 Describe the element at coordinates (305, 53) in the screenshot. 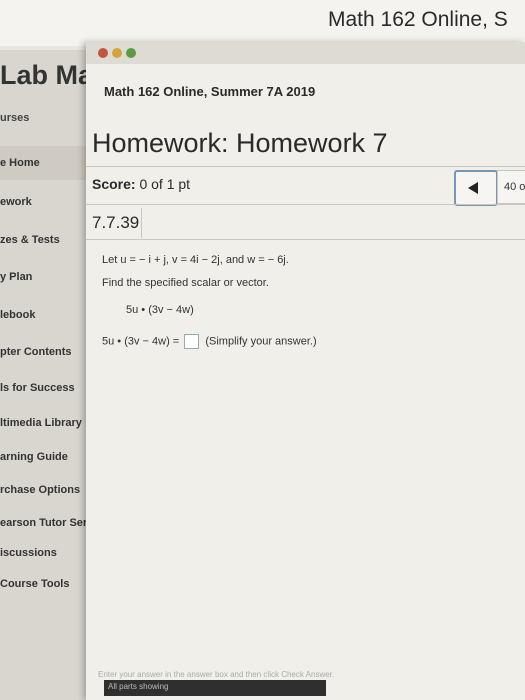

I see `window-titlebar` at that location.